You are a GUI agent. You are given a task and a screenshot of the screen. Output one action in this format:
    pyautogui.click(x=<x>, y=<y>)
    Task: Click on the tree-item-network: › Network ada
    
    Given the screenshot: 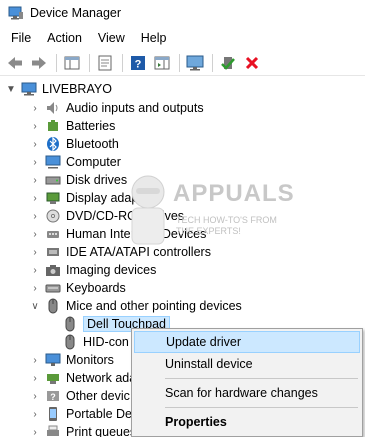 What is the action you would take?
    pyautogui.click(x=83, y=378)
    